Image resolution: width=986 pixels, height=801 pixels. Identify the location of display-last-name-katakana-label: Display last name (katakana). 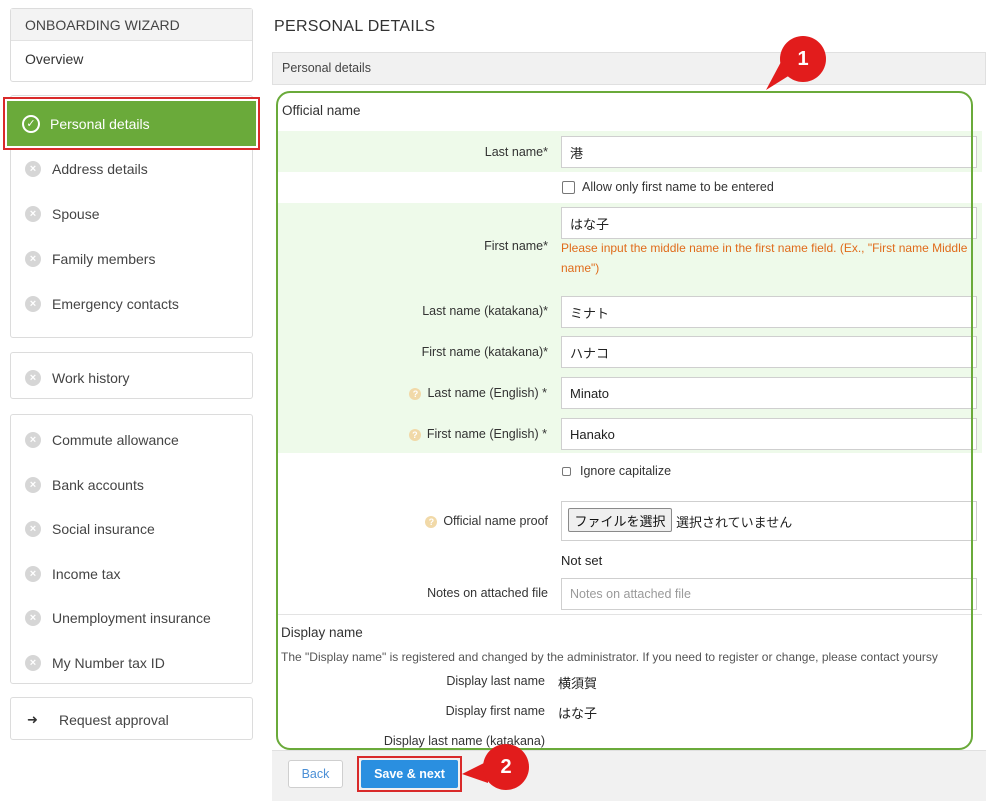
(464, 741).